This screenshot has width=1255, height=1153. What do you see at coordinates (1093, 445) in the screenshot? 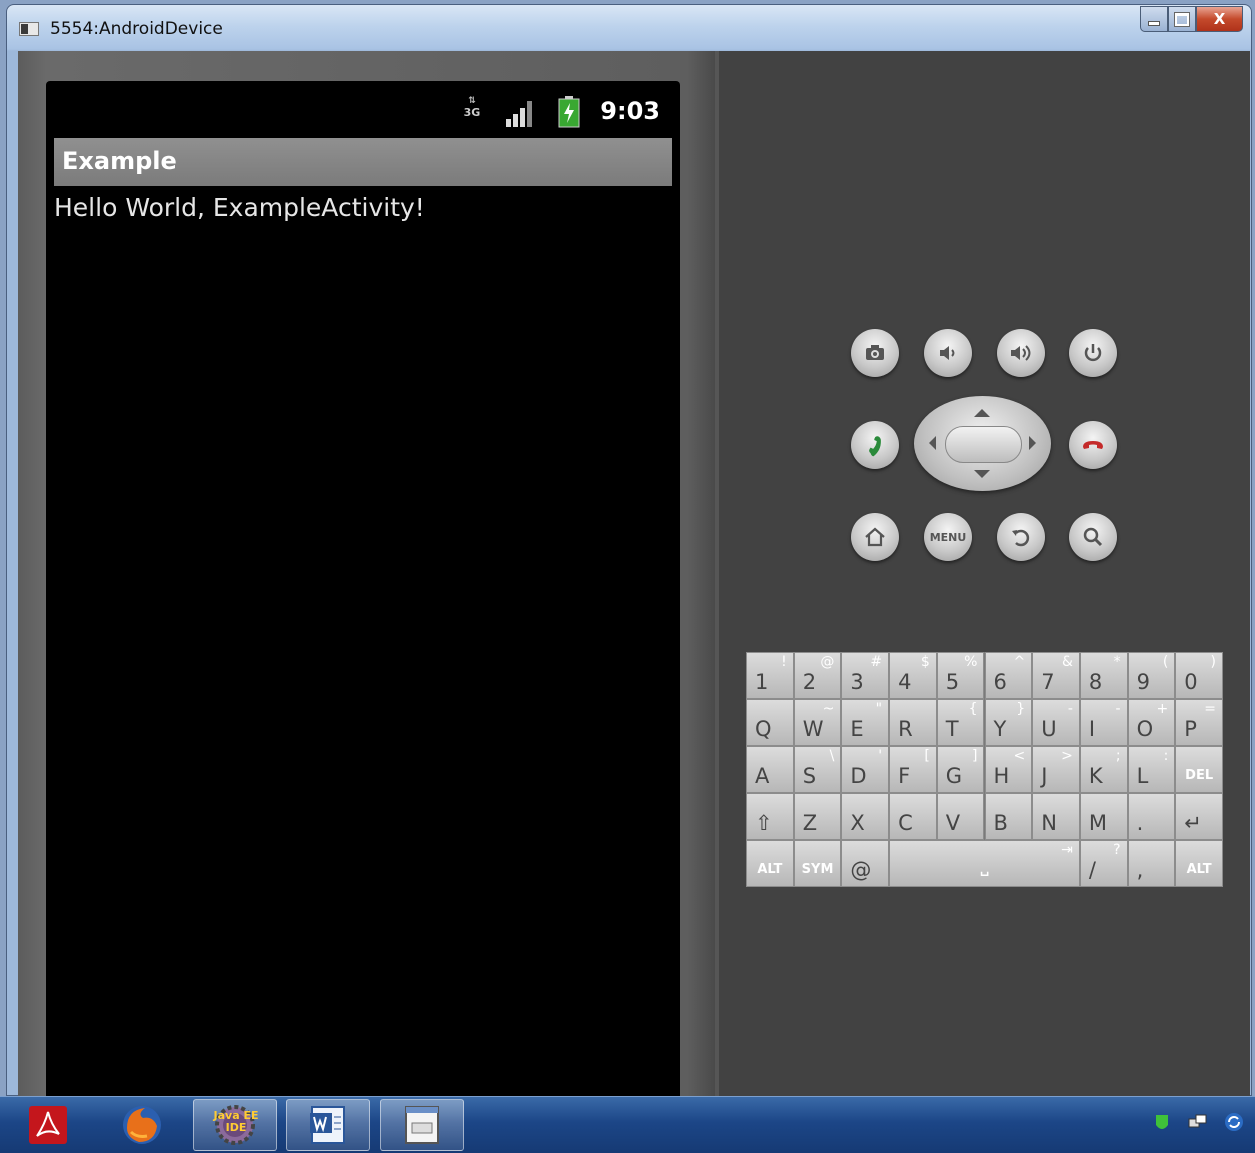
I see `end-call-button` at bounding box center [1093, 445].